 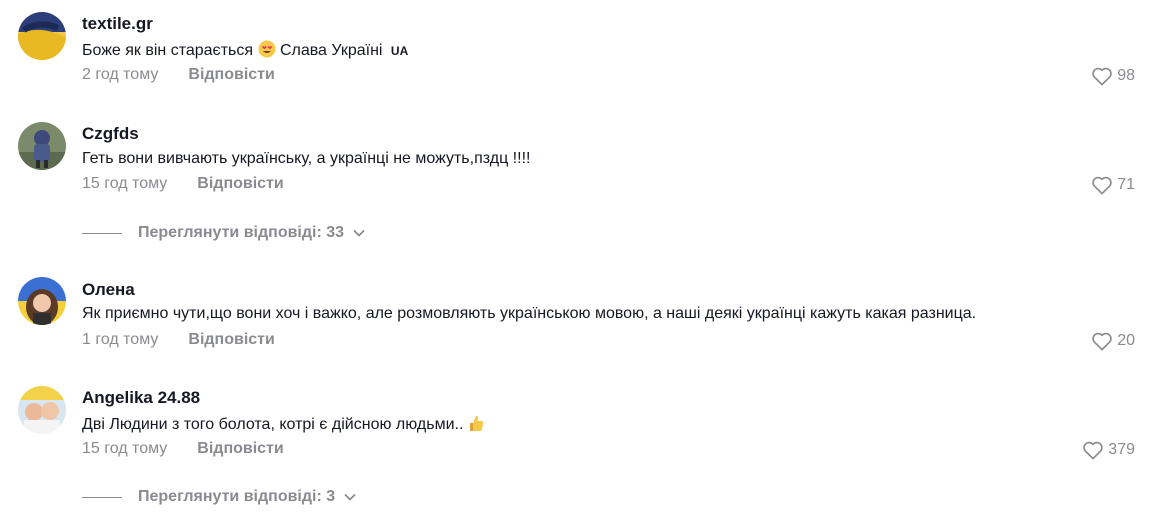 What do you see at coordinates (267, 51) in the screenshot?
I see `heart-eyes-emoji-icon` at bounding box center [267, 51].